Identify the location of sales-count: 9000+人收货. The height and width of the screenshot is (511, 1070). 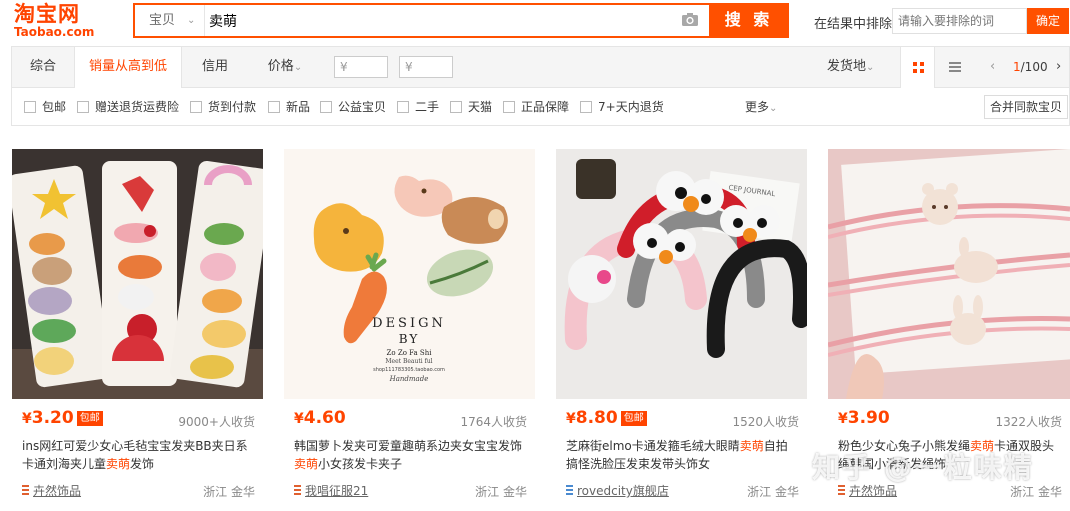
(216, 422).